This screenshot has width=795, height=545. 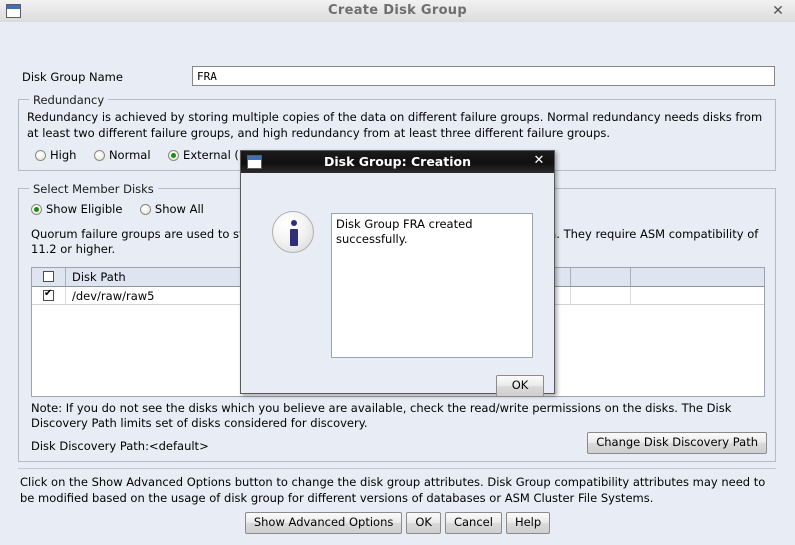 I want to click on radio-show-all-label: Show All, so click(x=179, y=209).